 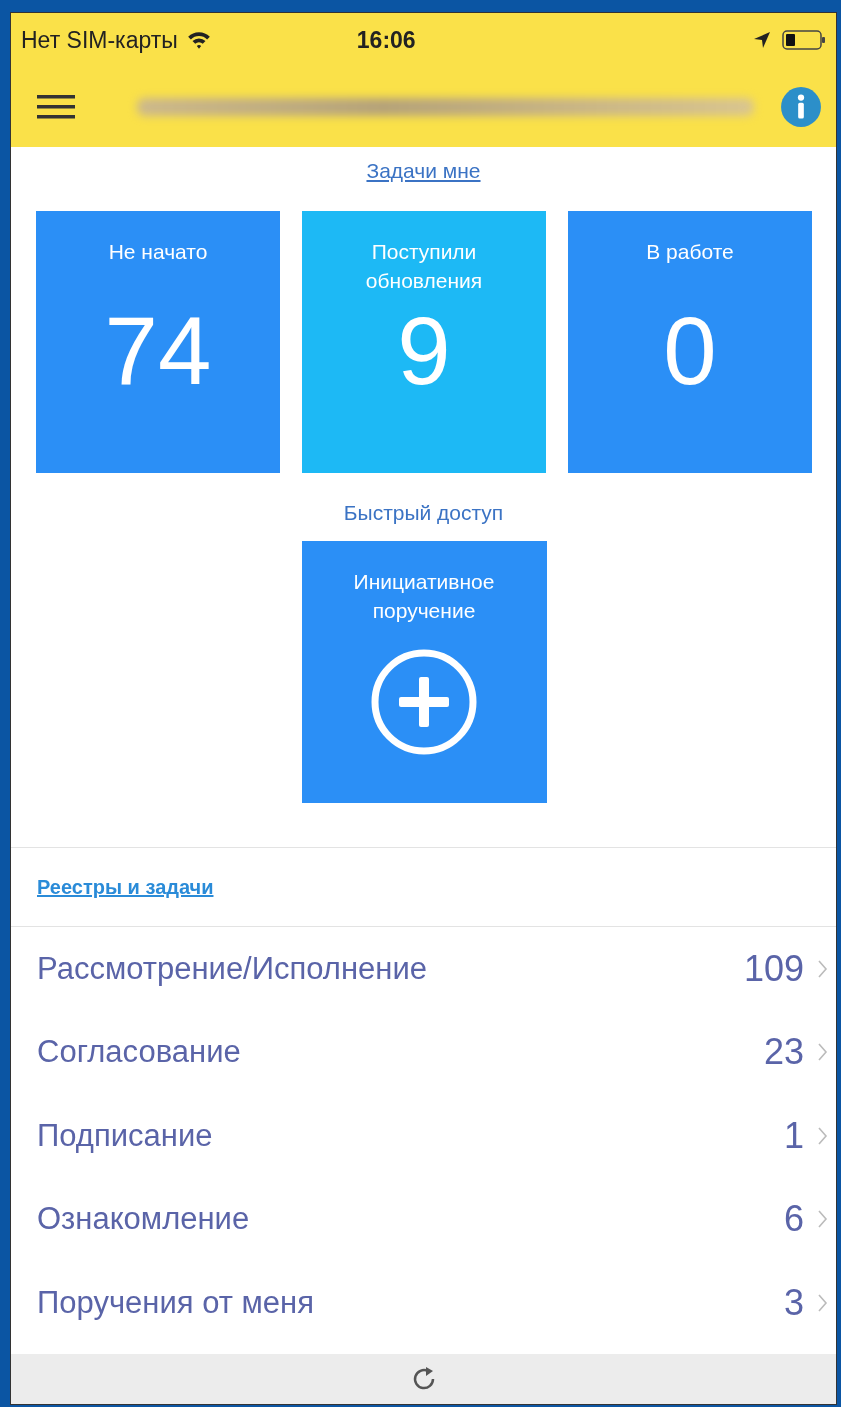 What do you see at coordinates (158, 342) in the screenshot?
I see `task-tile: Не начато 74` at bounding box center [158, 342].